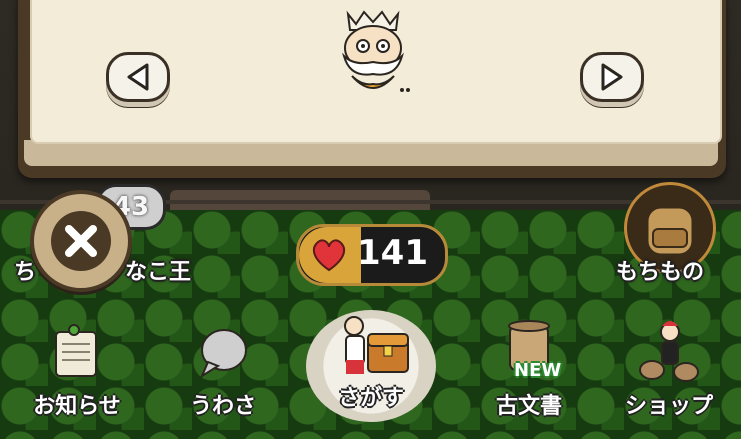  What do you see at coordinates (158, 272) in the screenshot?
I see `cat-king-label: なこ王` at bounding box center [158, 272].